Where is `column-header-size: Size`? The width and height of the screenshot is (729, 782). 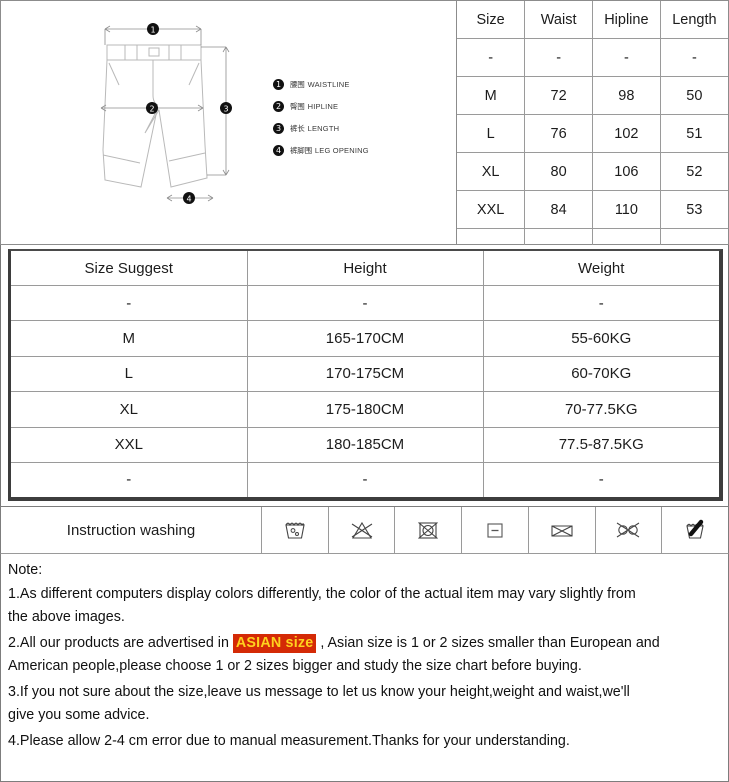 column-header-size: Size is located at coordinates (491, 20).